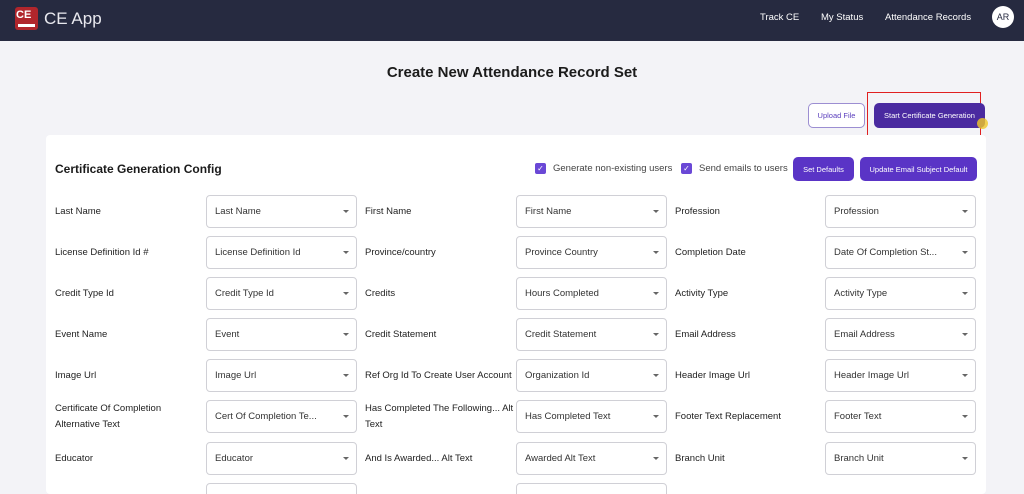 The height and width of the screenshot is (494, 1024). I want to click on set-defaults-button: Set Defaults, so click(823, 169).